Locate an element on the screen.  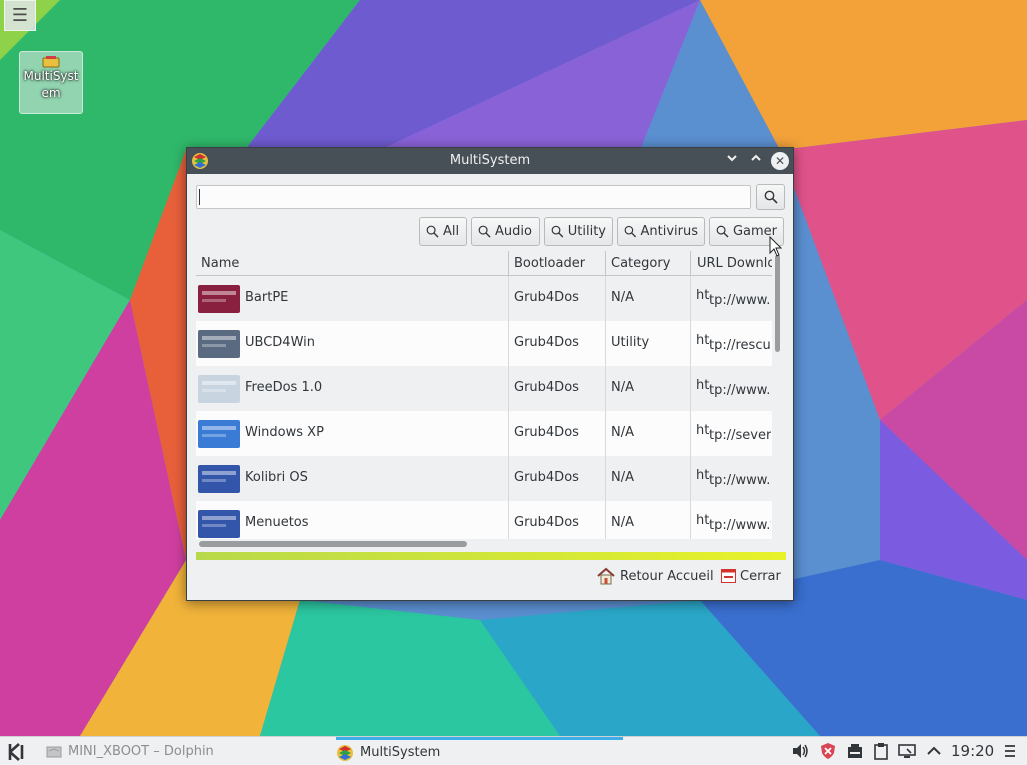
cell-name: BartPE is located at coordinates (267, 297).